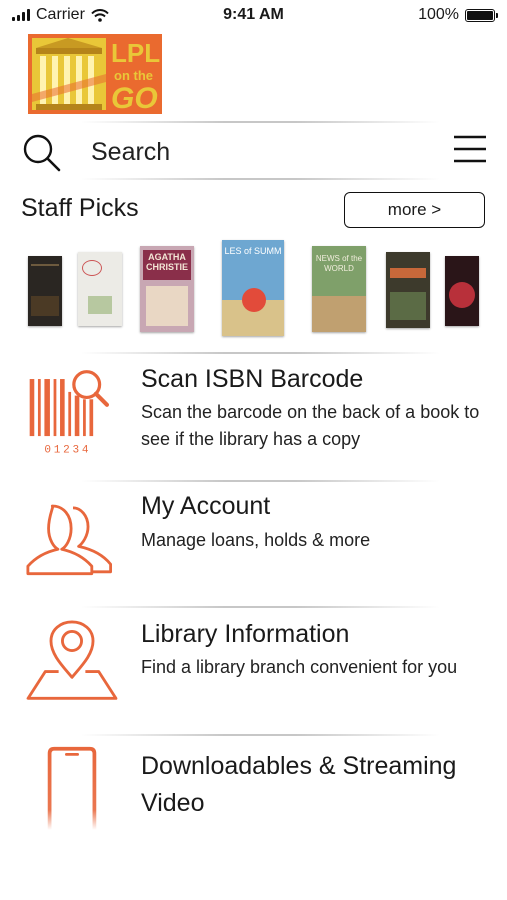 The image size is (507, 900). I want to click on search-icon, so click(42, 153).